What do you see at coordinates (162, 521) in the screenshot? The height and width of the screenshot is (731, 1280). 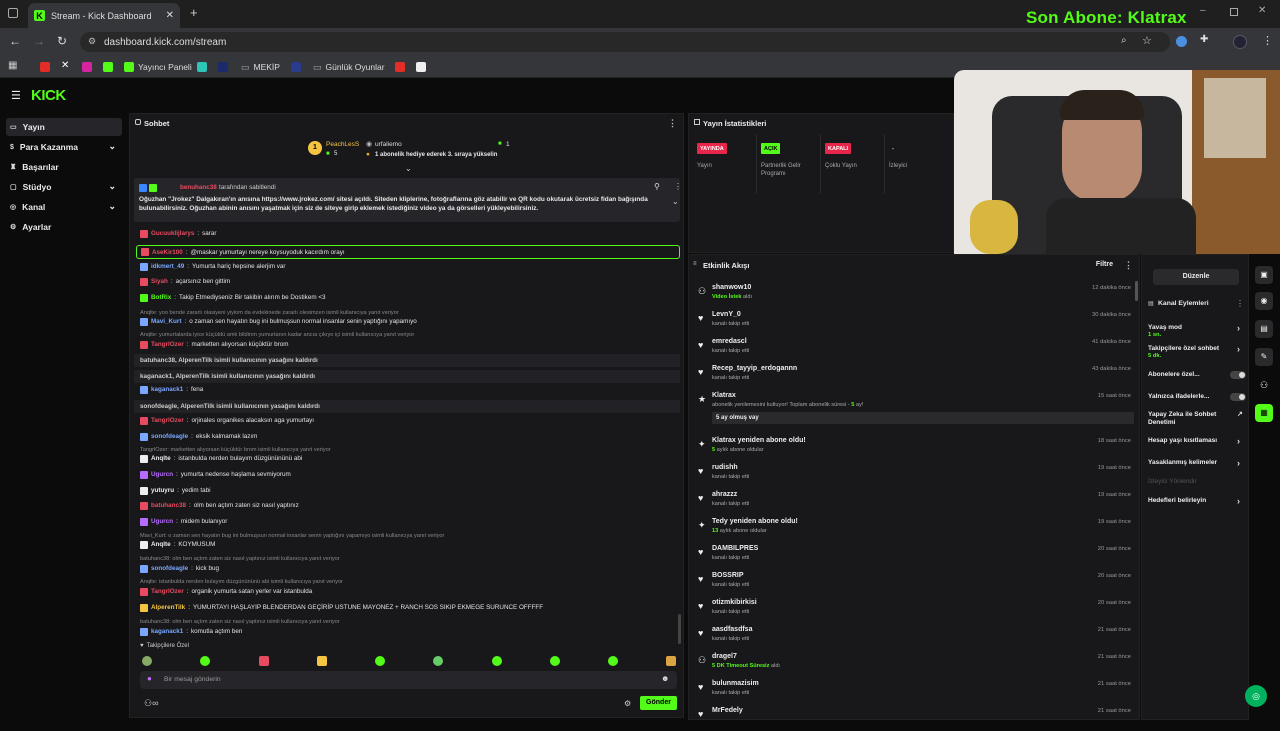 I see `chat-username: Ugurcn` at bounding box center [162, 521].